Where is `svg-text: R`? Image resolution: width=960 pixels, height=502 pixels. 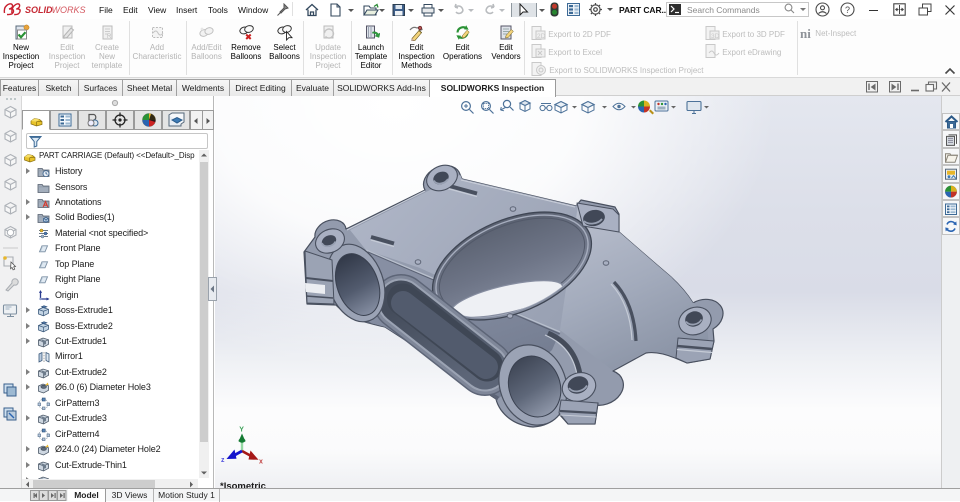 svg-text: R is located at coordinates (109, 37).